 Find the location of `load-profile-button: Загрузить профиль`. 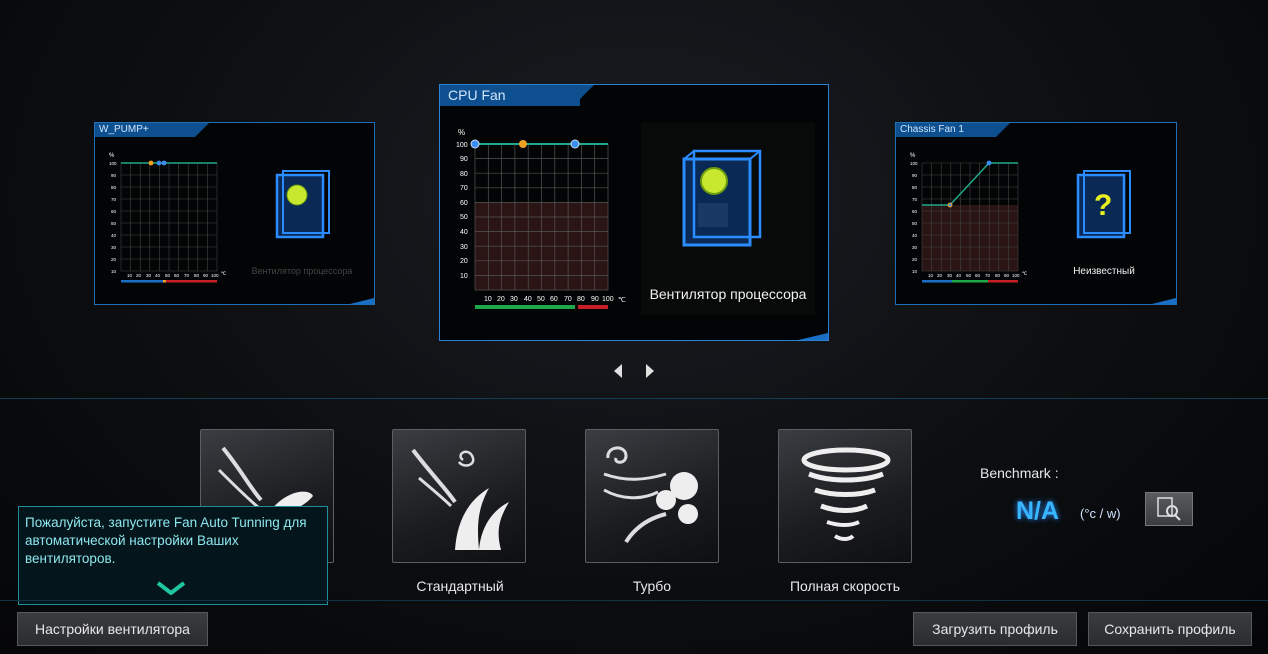

load-profile-button: Загрузить профиль is located at coordinates (995, 629).